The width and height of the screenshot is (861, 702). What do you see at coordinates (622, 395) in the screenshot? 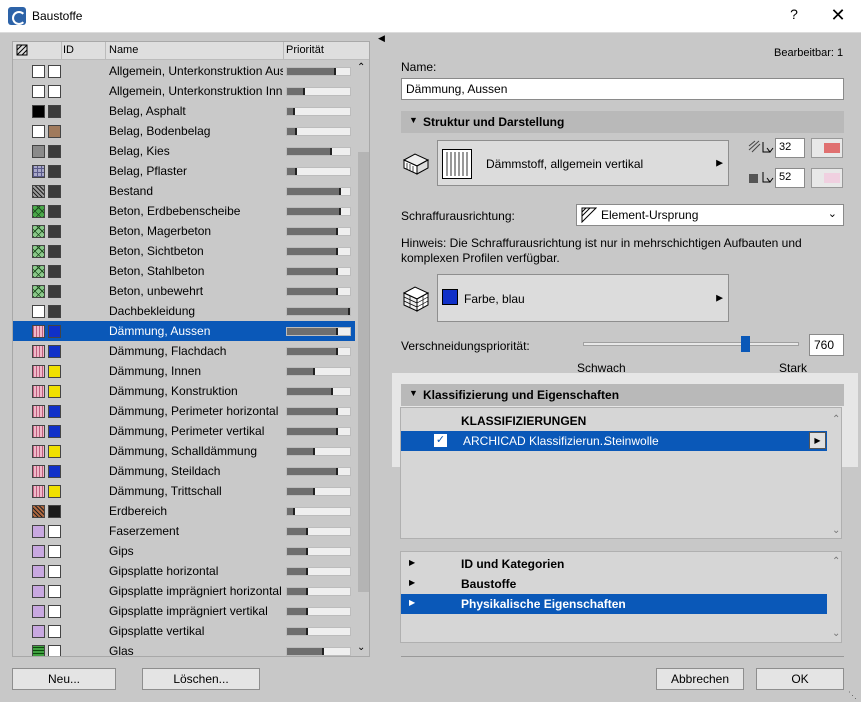
I see `section-classification: ▼ Klassifizierung und Eigenschaften` at bounding box center [622, 395].